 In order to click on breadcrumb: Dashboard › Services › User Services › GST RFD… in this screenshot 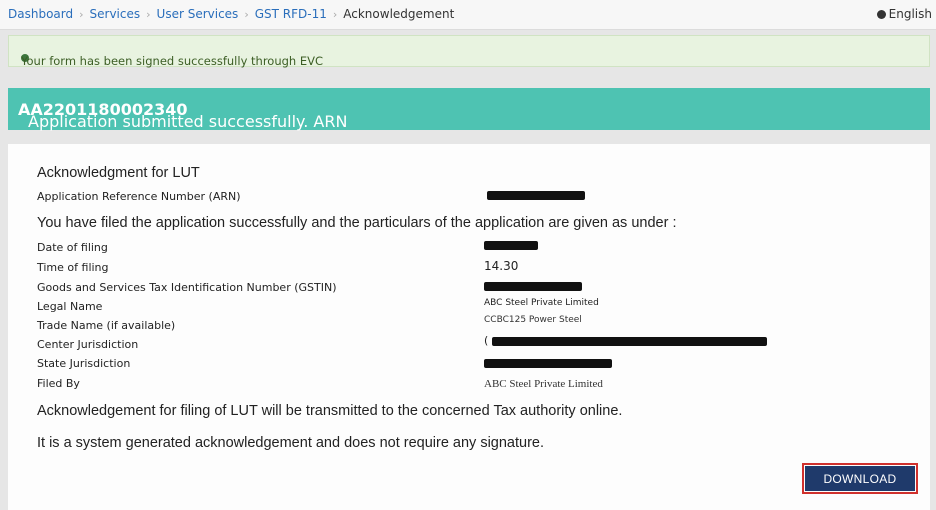, I will do `click(468, 15)`.